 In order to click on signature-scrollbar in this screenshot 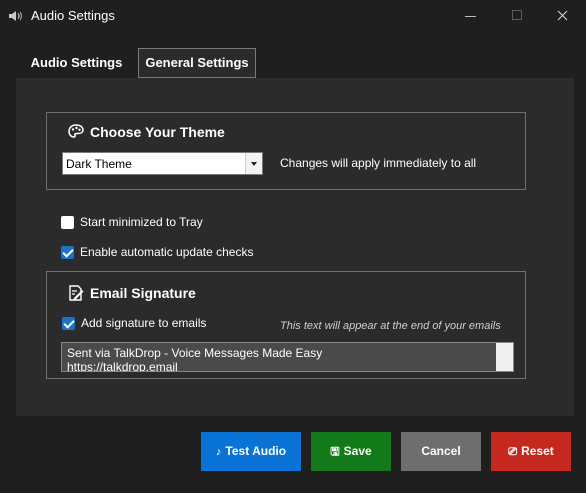, I will do `click(504, 357)`.